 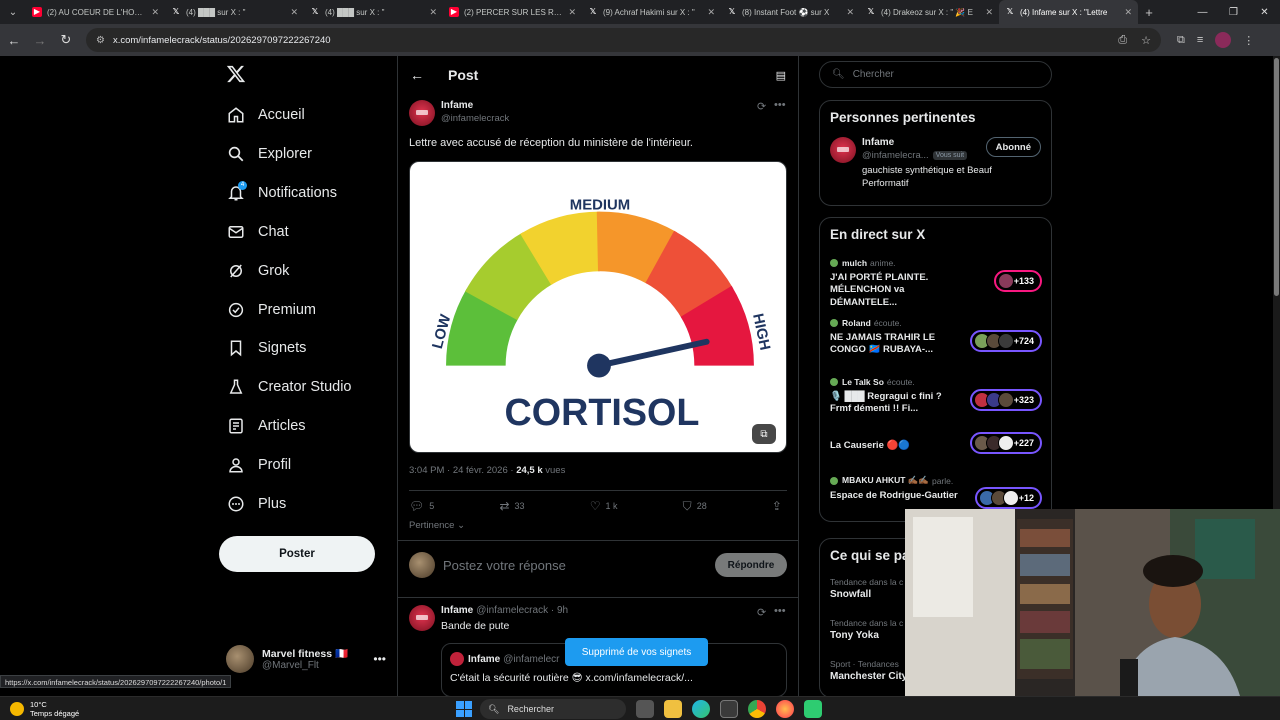 What do you see at coordinates (289, 387) in the screenshot?
I see `nav-item-creator-studio: Creator Studio` at bounding box center [289, 387].